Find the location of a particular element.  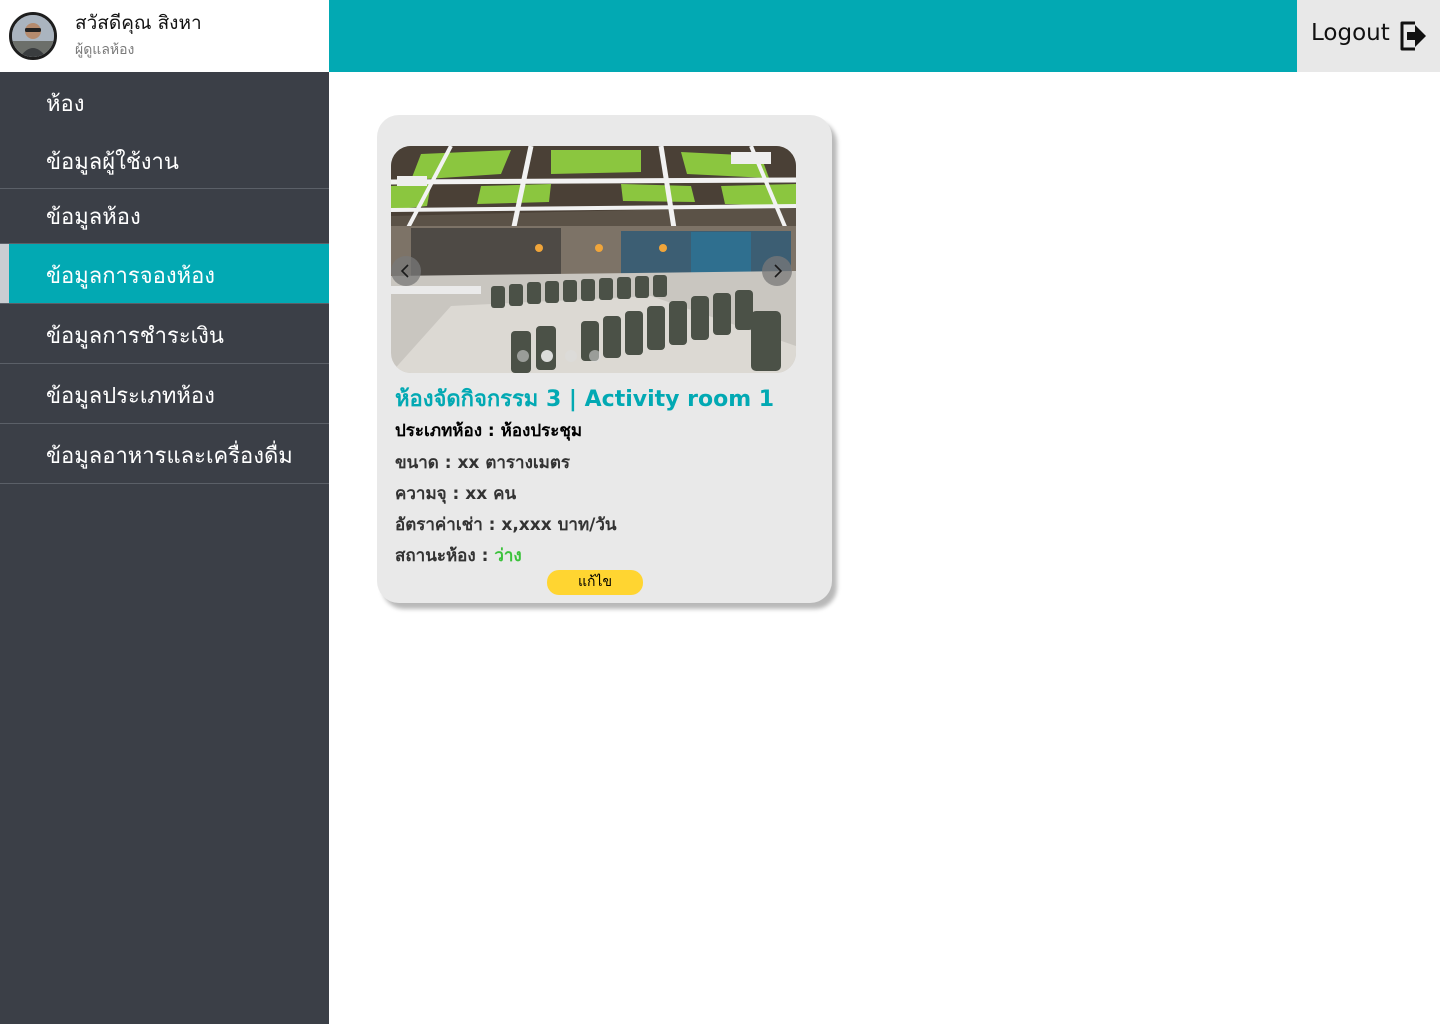

sidebar-item-room-type-data: ข้อมูลประเภทห้อง is located at coordinates (164, 394).